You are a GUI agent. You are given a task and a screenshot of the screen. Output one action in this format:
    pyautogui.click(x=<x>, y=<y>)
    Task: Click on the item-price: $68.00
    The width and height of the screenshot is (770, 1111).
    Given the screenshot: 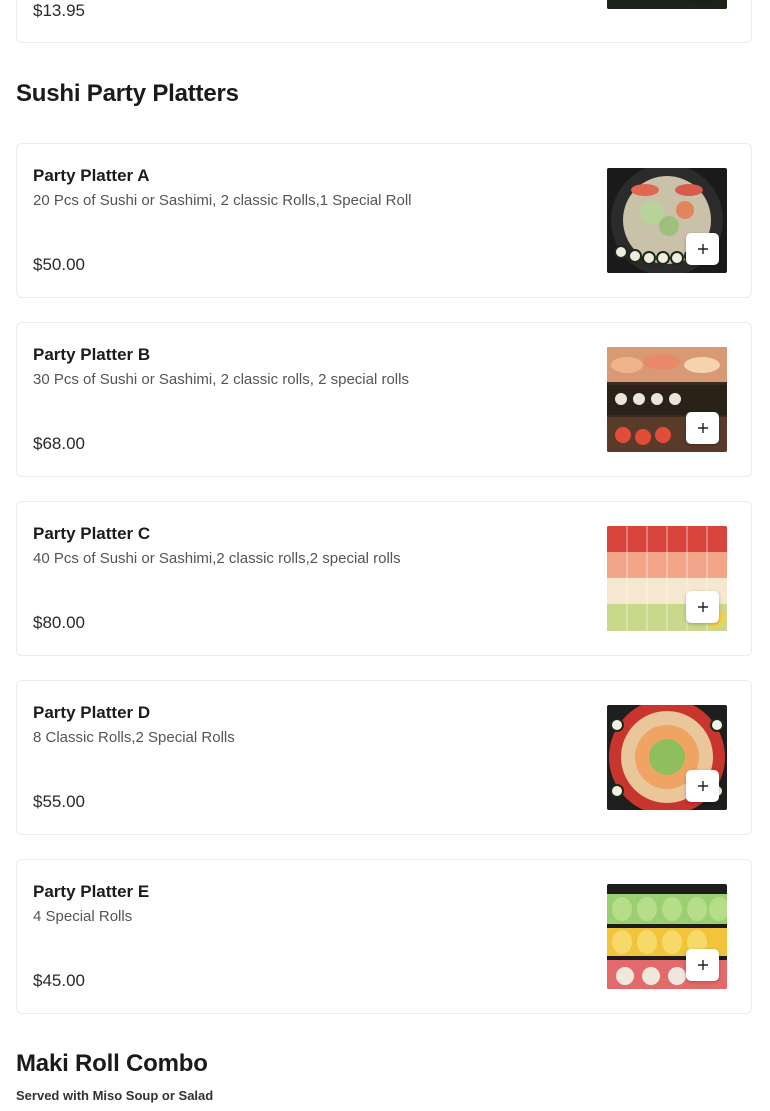 What is the action you would take?
    pyautogui.click(x=59, y=443)
    